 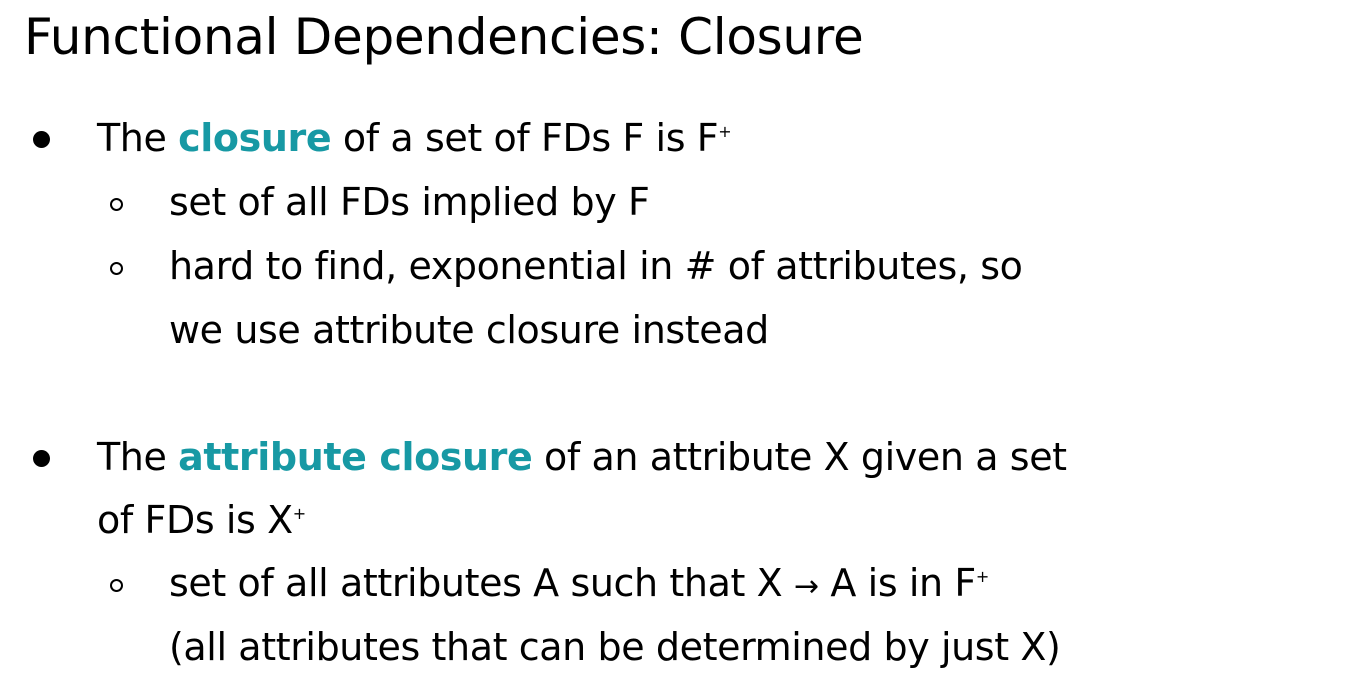 What do you see at coordinates (469, 330) in the screenshot?
I see `sub-bullet-2-text-line2: we use attribute closure instead` at bounding box center [469, 330].